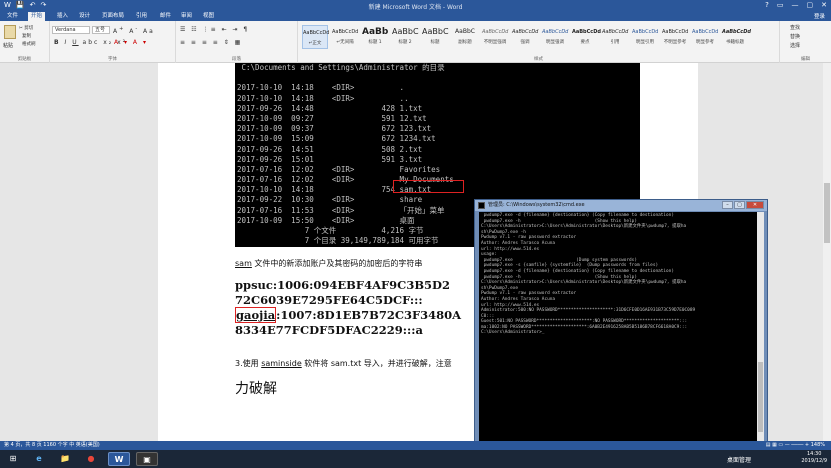 This screenshot has height=468, width=831. I want to click on login-link: 登录, so click(819, 16).